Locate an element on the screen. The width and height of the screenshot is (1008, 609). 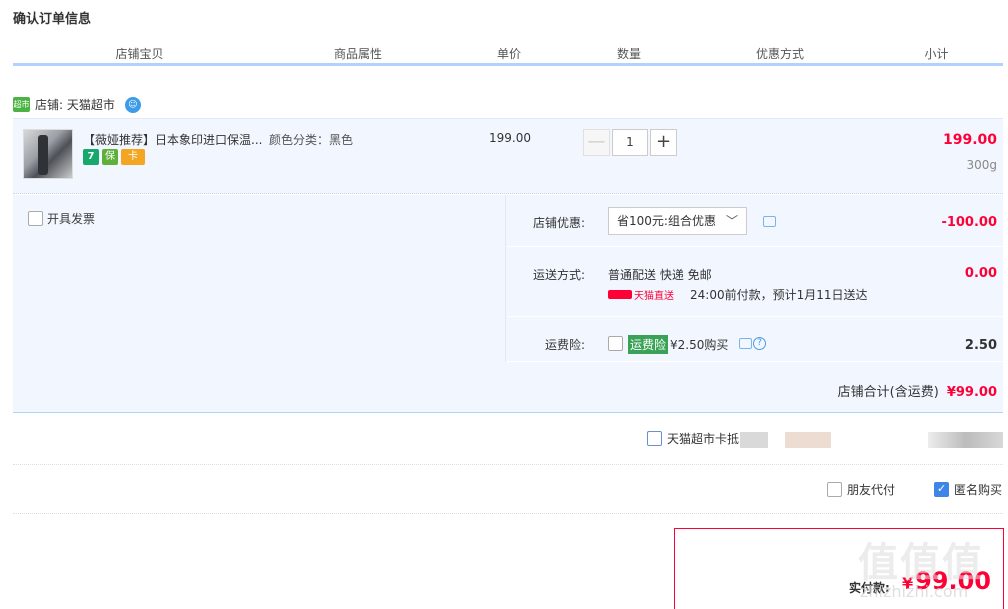
store-discount-select: 省100元:组合优惠 ﹀ is located at coordinates (677, 221).